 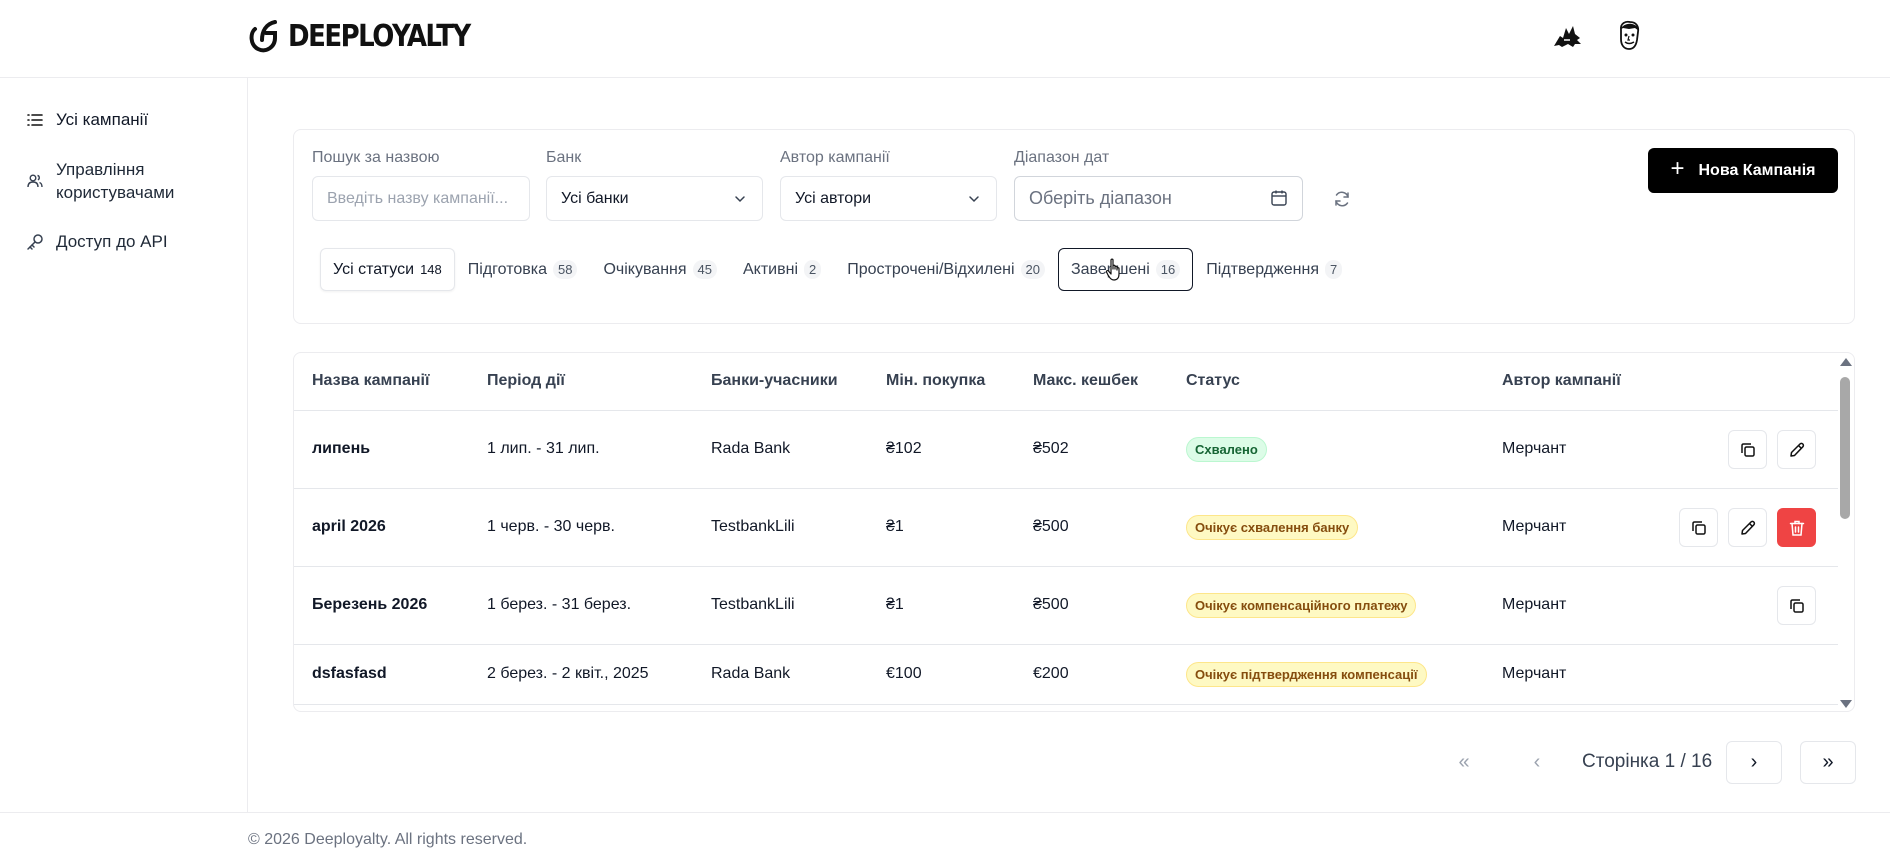 I want to click on prev-page-button: ‹, so click(x=1537, y=762).